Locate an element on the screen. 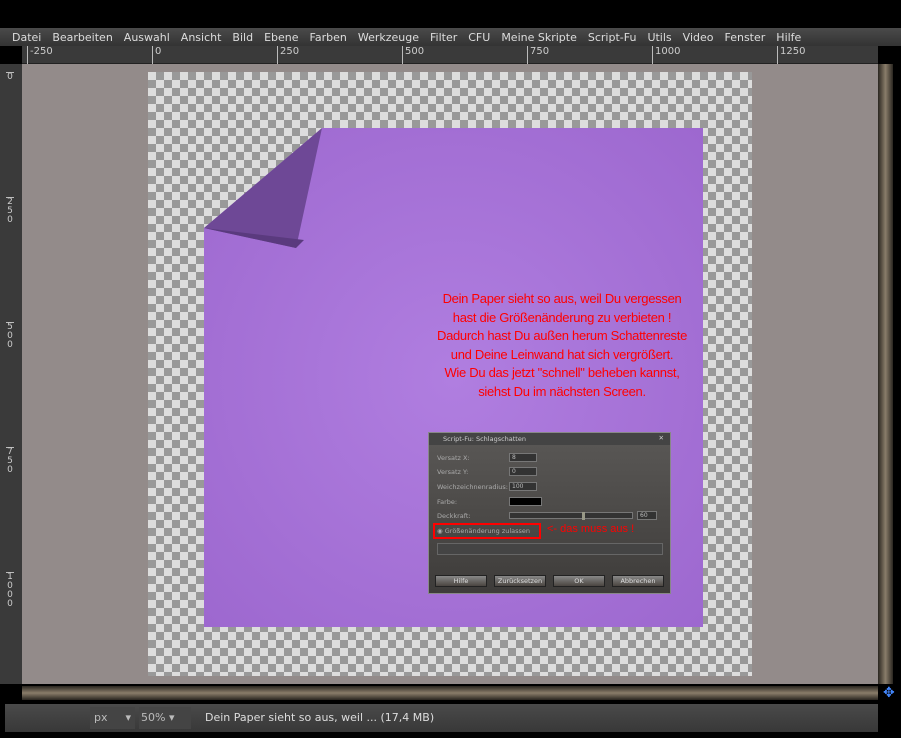  vertical-scrollbar is located at coordinates (885, 374).